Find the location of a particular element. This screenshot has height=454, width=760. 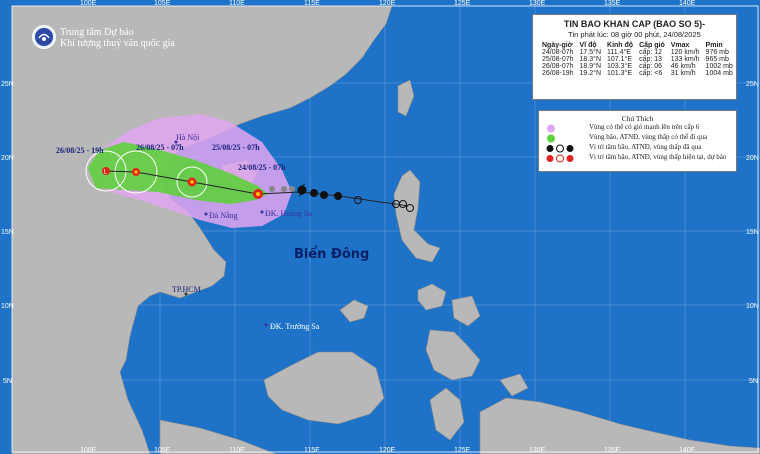

legend-item-wind-zone: Vùng có thể có gió mạnh lên trên cấp 6 is located at coordinates (640, 128).